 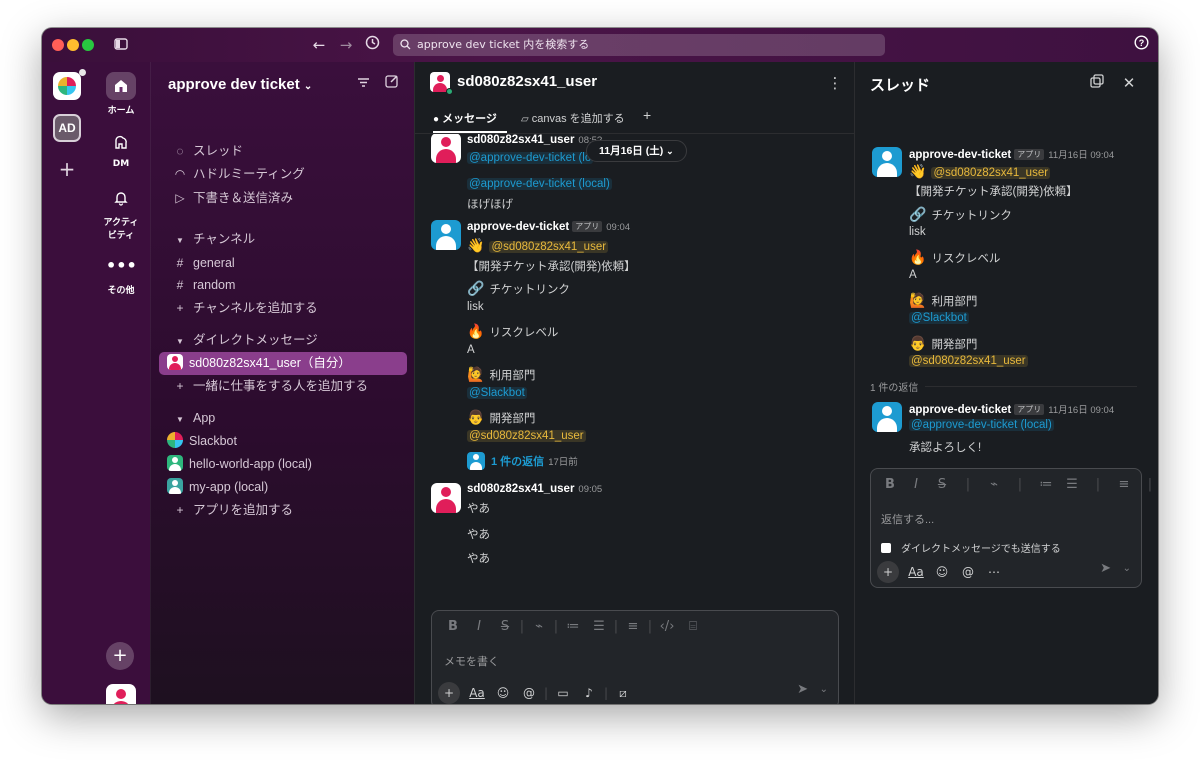 What do you see at coordinates (994, 484) in the screenshot?
I see `link-icon: ⌁` at bounding box center [994, 484].